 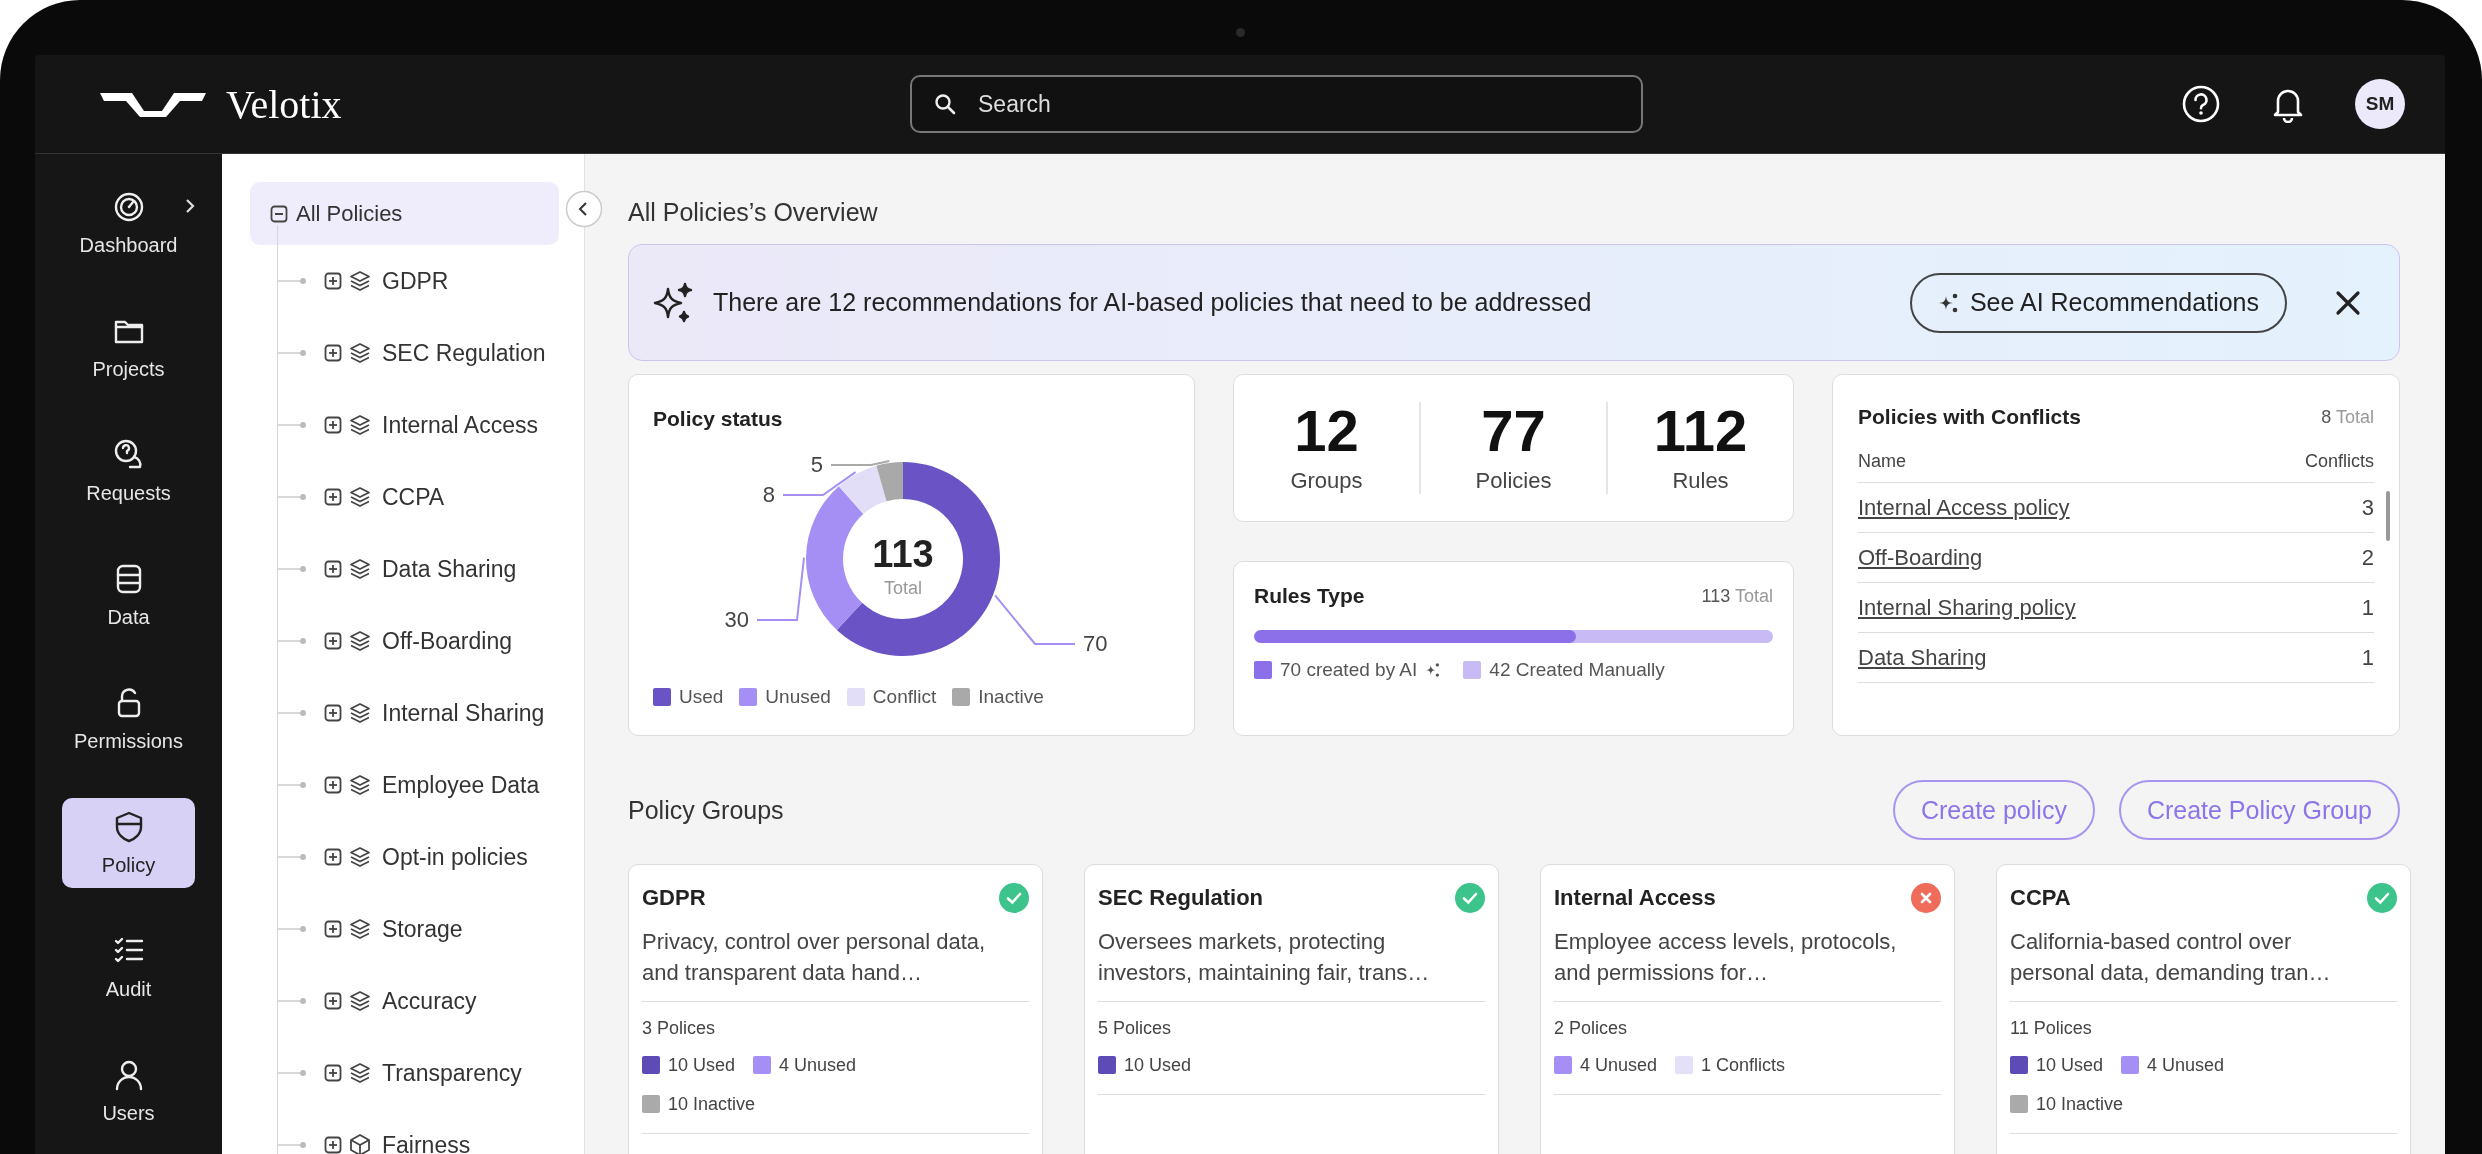 What do you see at coordinates (360, 1143) in the screenshot?
I see `cube-icon` at bounding box center [360, 1143].